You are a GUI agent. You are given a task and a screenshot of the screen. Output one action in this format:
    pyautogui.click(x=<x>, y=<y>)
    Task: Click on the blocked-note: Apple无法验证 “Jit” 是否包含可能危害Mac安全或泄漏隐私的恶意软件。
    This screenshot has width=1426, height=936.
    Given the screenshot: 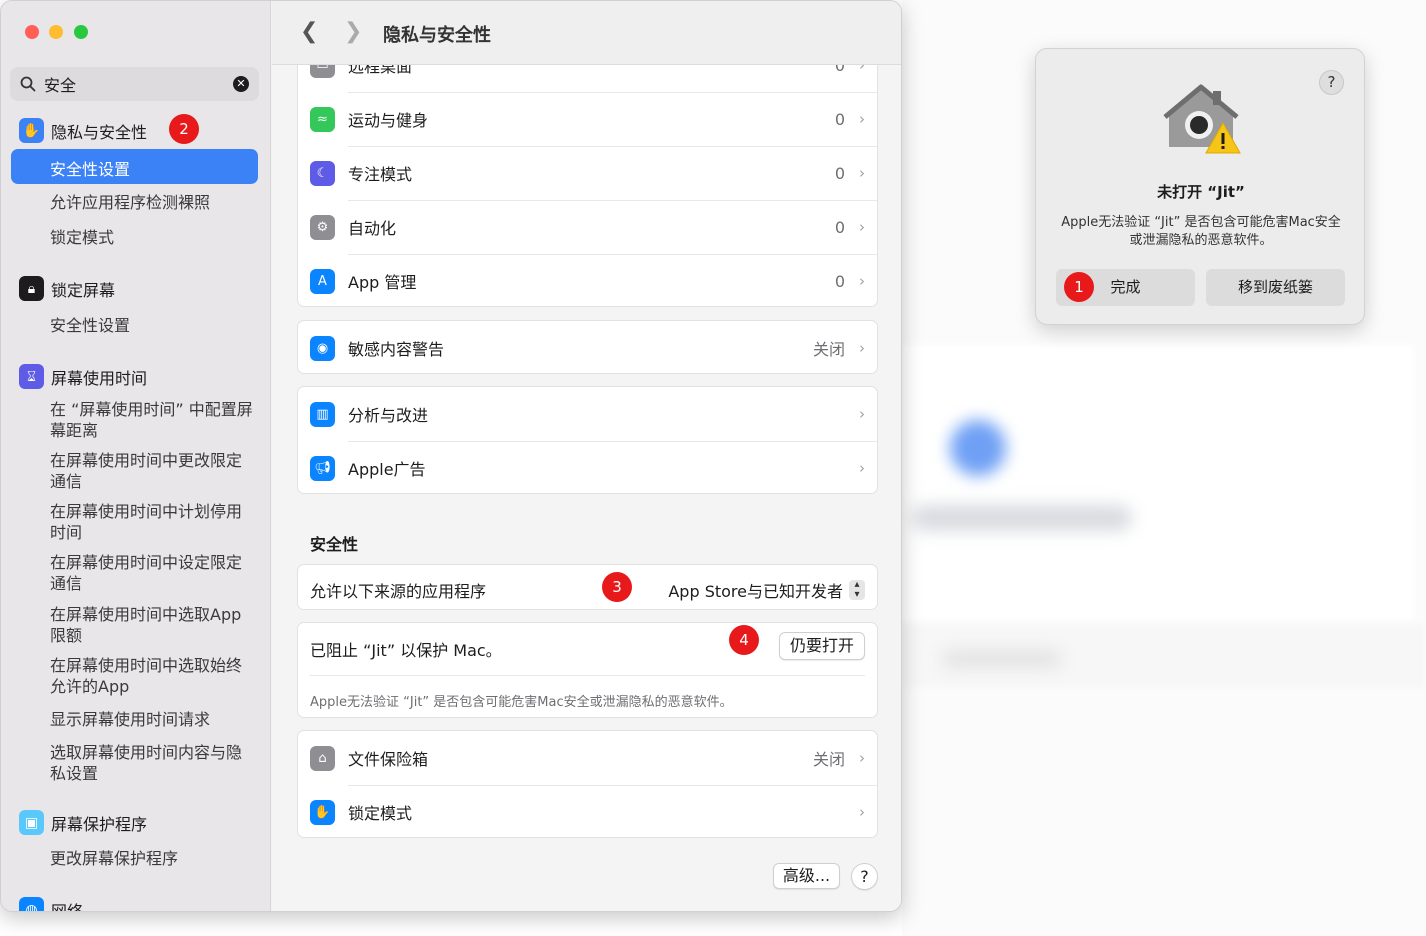 What is the action you would take?
    pyautogui.click(x=521, y=702)
    